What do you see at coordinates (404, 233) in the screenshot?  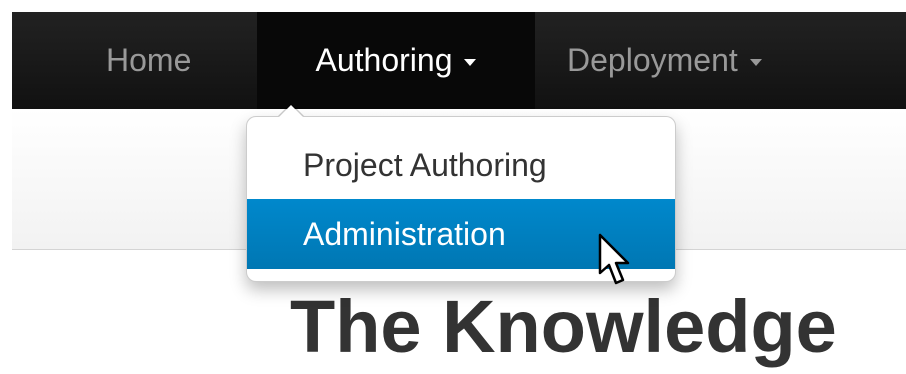 I see `menu-item-label: Administration` at bounding box center [404, 233].